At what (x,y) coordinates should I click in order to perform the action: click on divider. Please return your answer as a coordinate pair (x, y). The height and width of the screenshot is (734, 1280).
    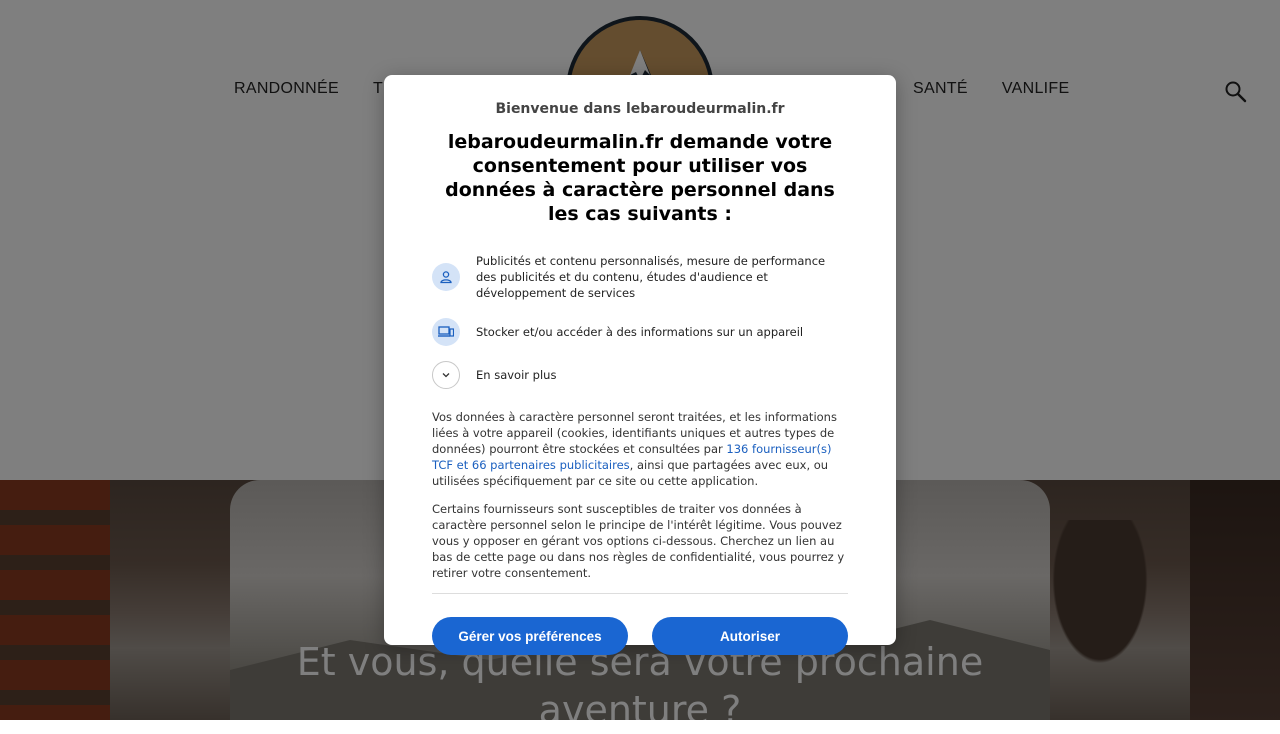
    Looking at the image, I should click on (640, 593).